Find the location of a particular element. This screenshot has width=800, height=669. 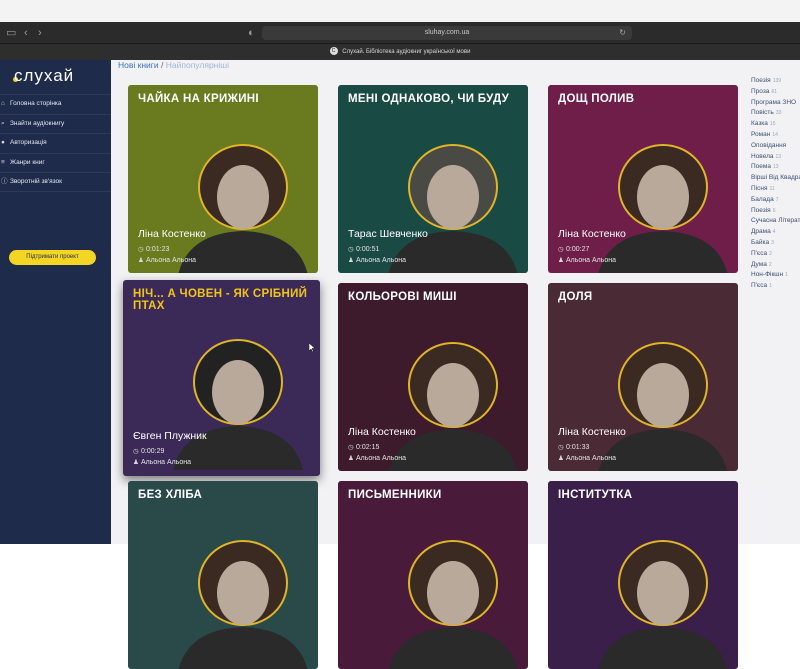

privacy-icon: ◐ is located at coordinates (251, 33).